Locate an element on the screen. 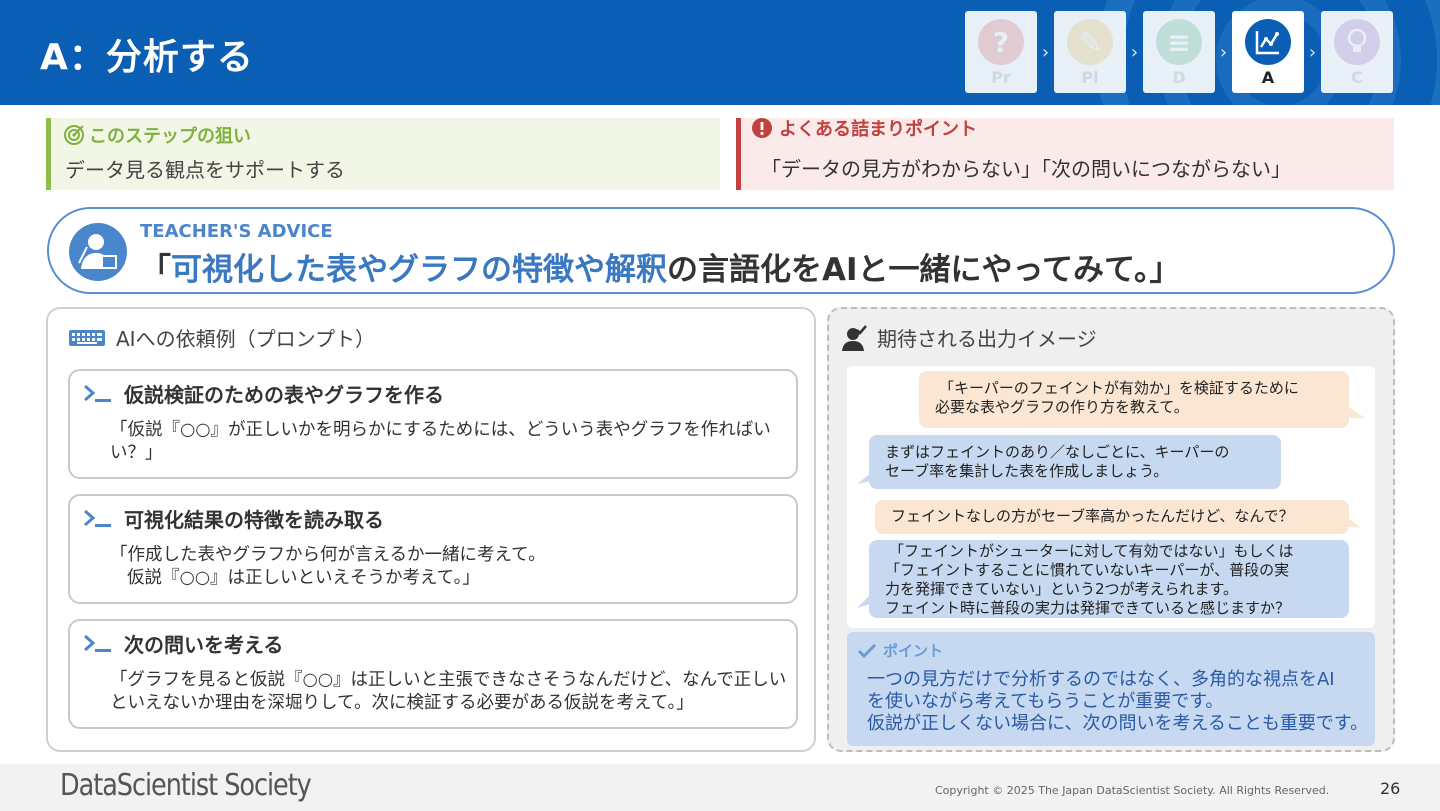 The height and width of the screenshot is (811, 1440). prompt-card-title: 可視化結果の特徴を読み取る is located at coordinates (233, 518).